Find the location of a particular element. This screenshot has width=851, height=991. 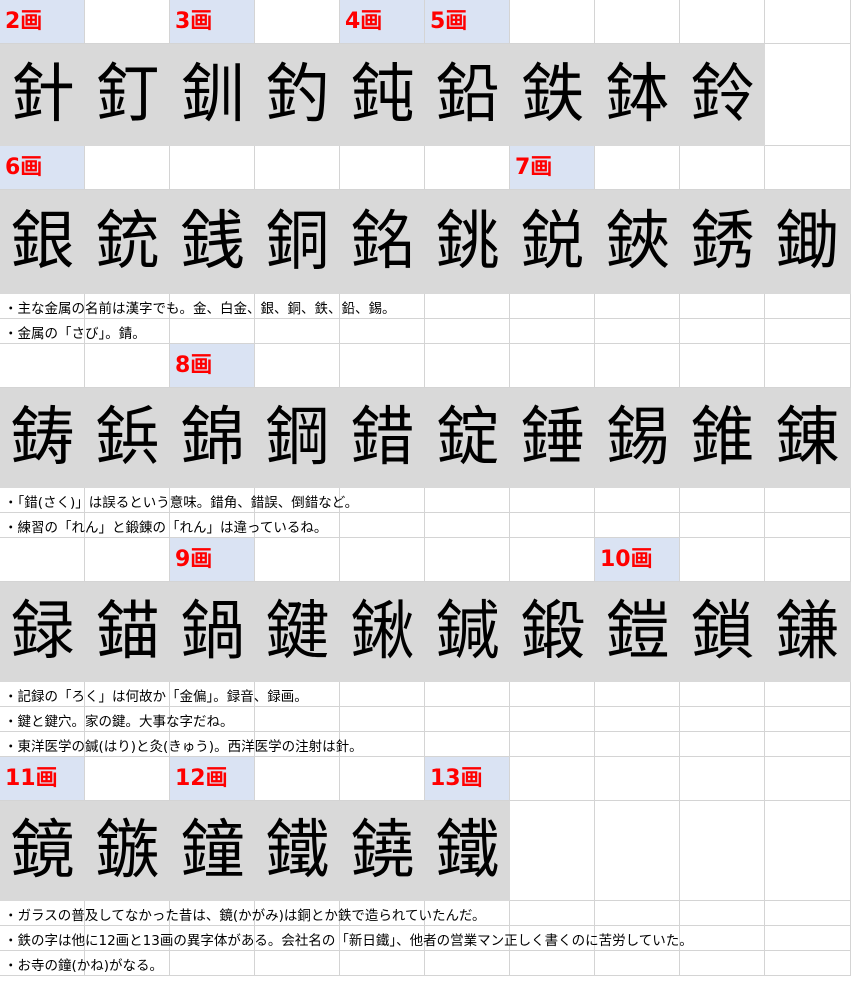

grid-cell: 10画 is located at coordinates (637, 560).